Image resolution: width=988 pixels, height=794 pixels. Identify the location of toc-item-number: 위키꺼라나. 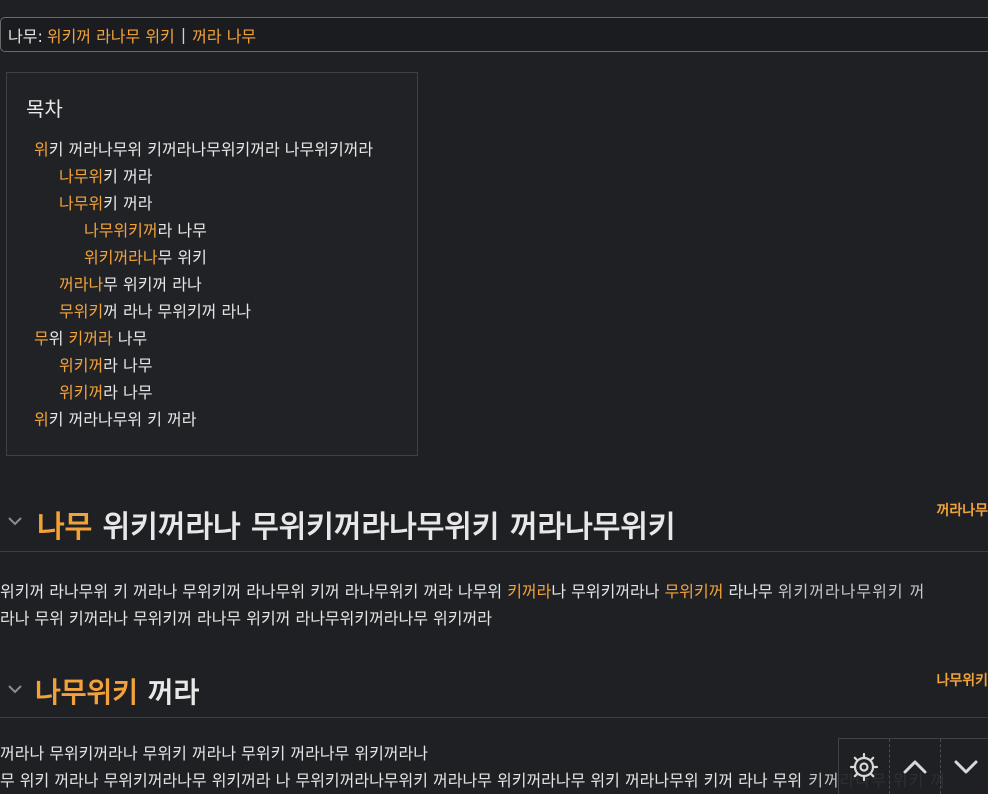
(121, 257).